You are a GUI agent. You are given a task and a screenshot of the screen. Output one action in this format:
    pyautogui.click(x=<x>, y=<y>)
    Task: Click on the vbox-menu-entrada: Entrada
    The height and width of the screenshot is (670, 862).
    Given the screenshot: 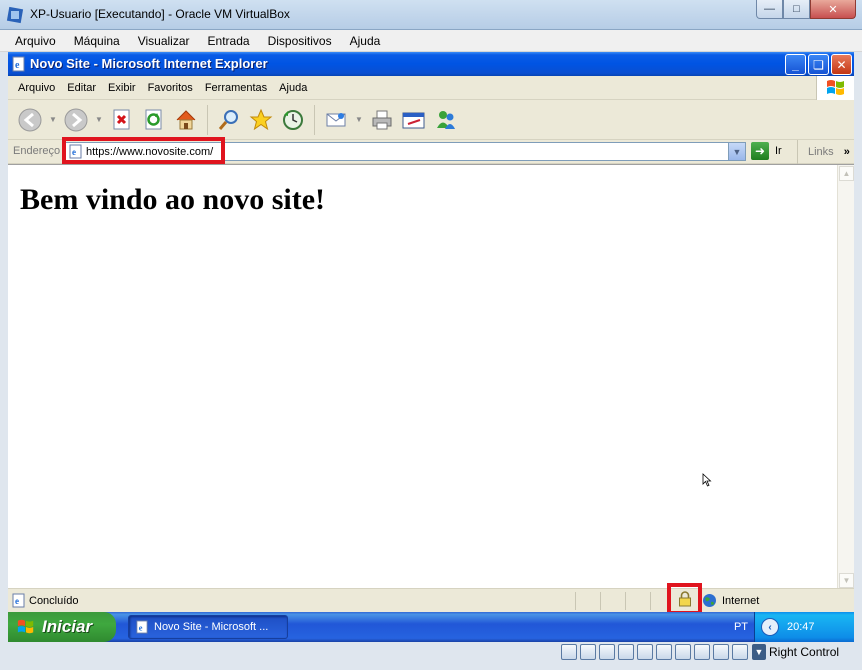 What is the action you would take?
    pyautogui.click(x=229, y=41)
    